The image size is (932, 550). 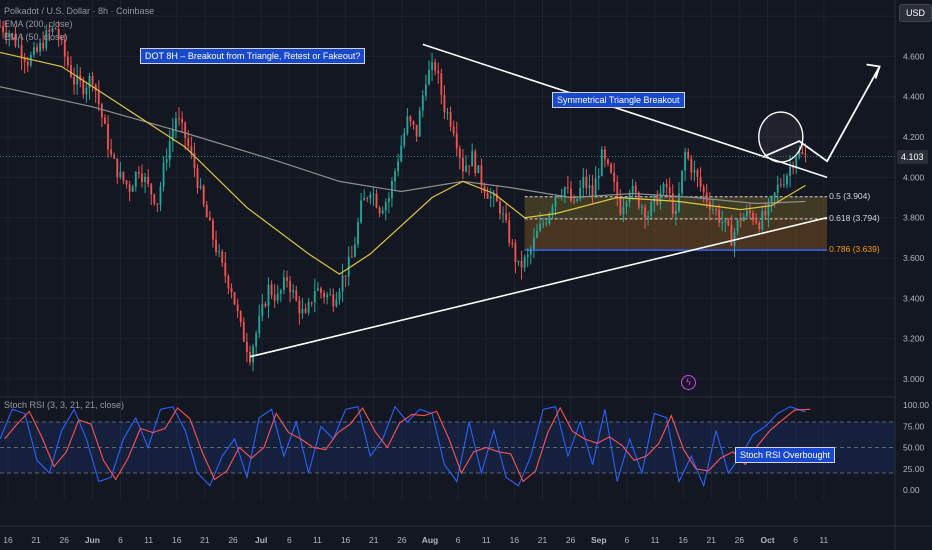 What do you see at coordinates (850, 195) in the screenshot?
I see `fib-label-0-5: 0.5 (3.904)` at bounding box center [850, 195].